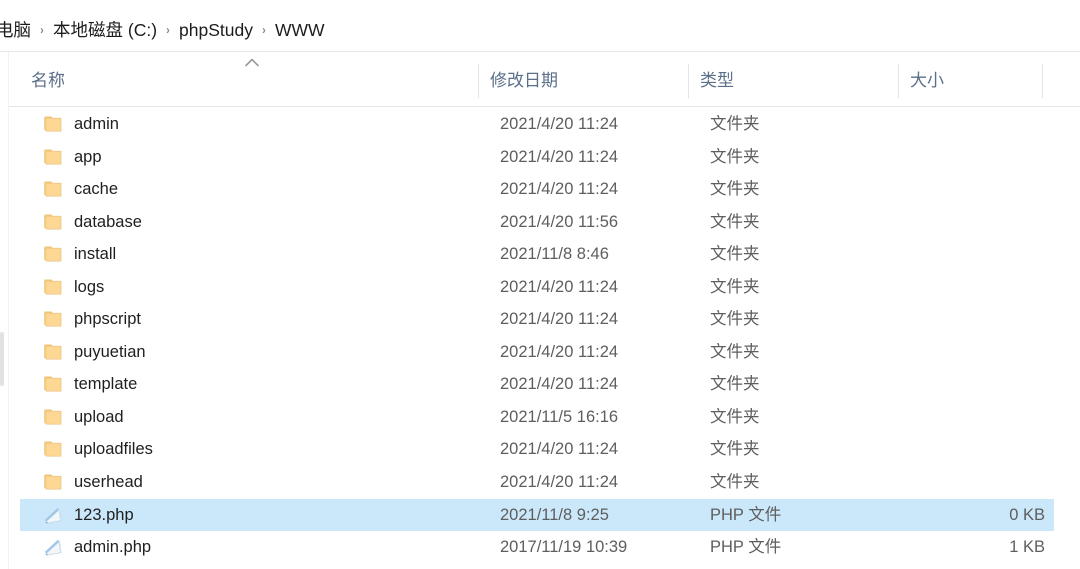 This screenshot has height=569, width=1080. I want to click on column-header-type-label: 类型, so click(717, 80).